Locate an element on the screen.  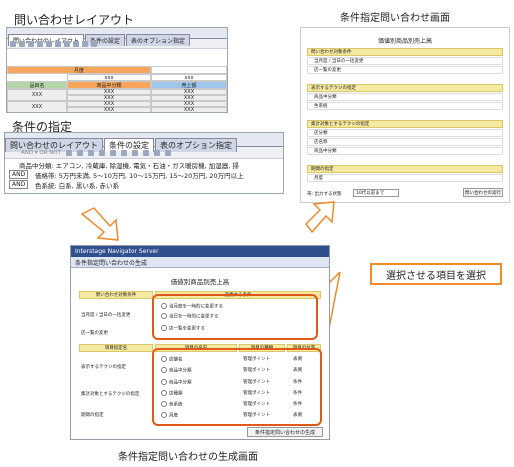
arrow-up-right-icon is located at coordinates (320, 217).